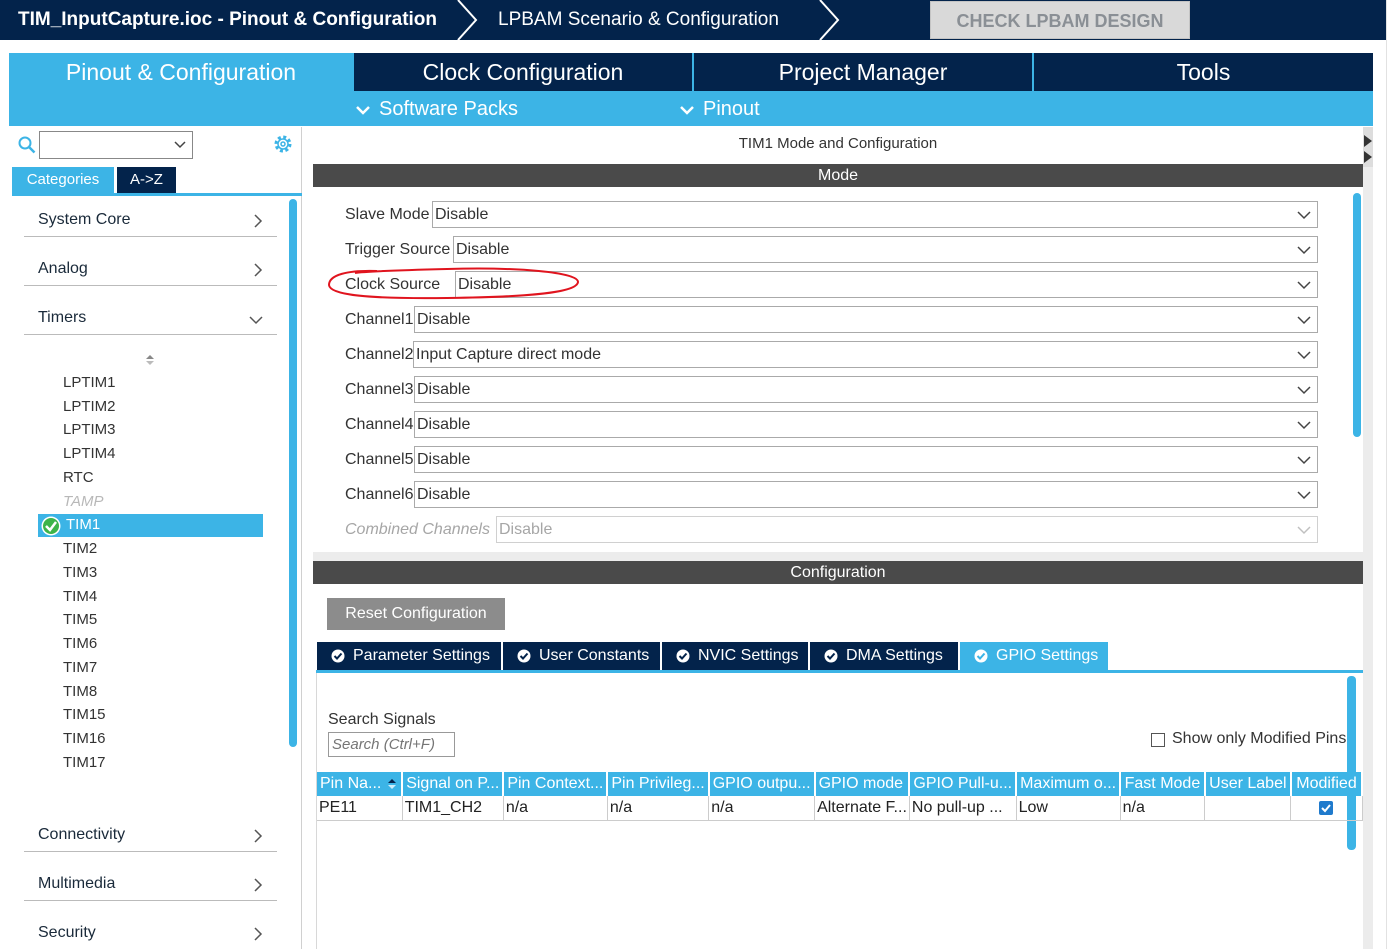 The image size is (1397, 950). Describe the element at coordinates (84, 765) in the screenshot. I see `timer-tim17: TIM17` at that location.